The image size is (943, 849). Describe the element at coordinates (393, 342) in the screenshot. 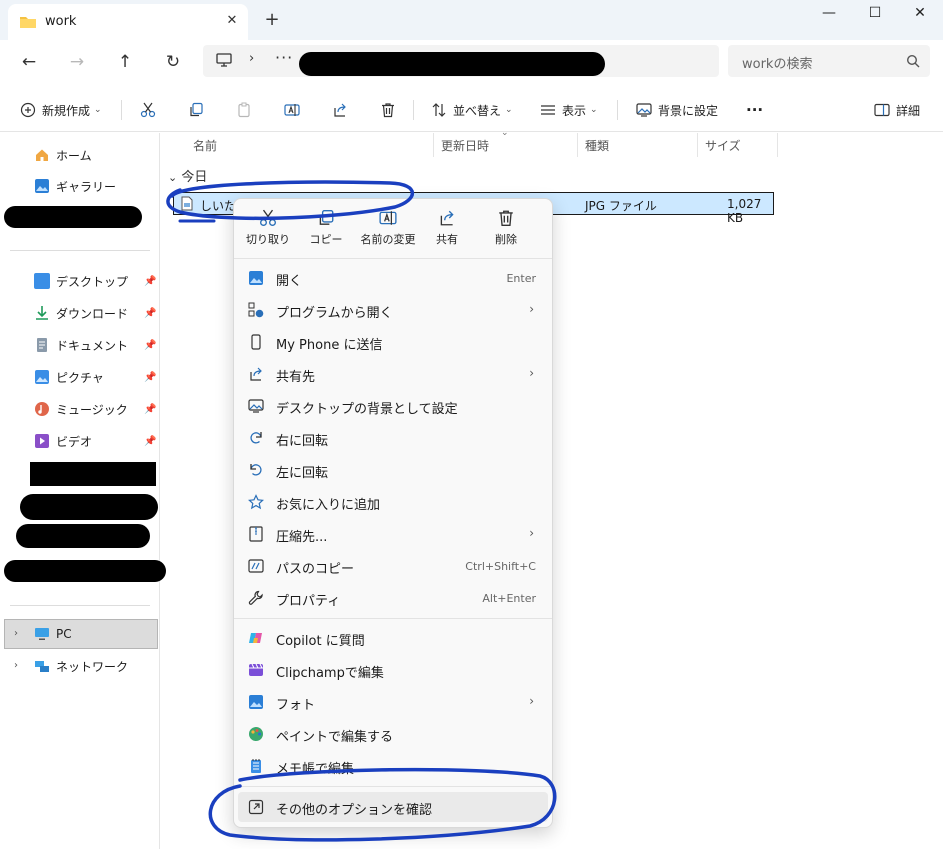

I see `menu-item-send-to-phone: My Phone に送信` at that location.